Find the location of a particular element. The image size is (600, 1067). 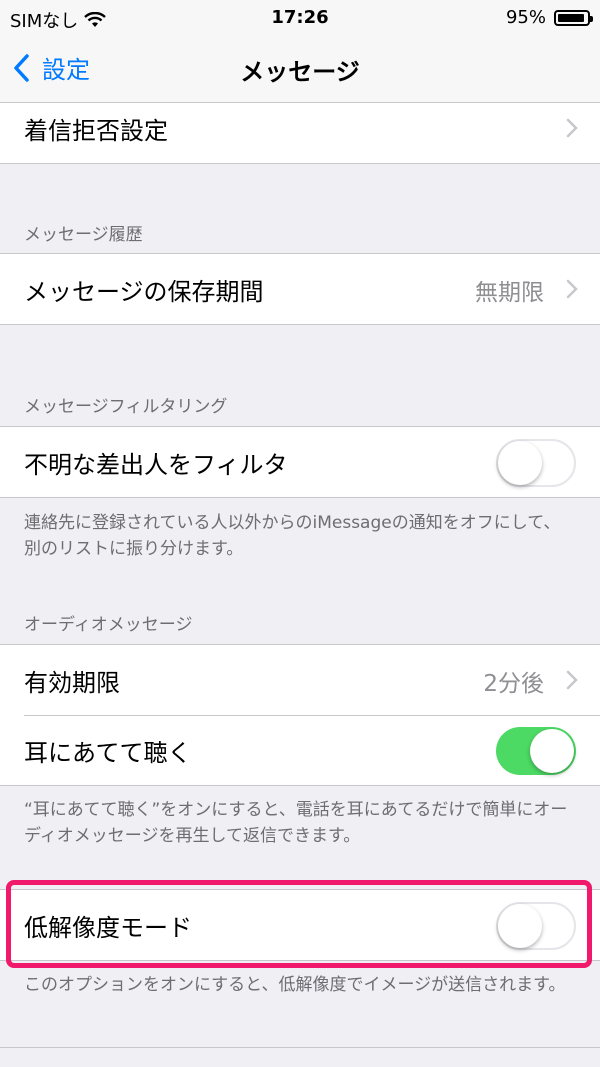

filter-unknown-toggle is located at coordinates (536, 463).